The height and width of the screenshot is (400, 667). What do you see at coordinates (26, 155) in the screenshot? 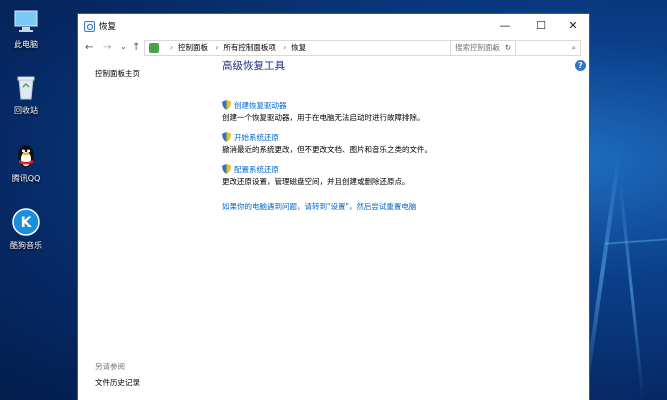
I see `qq-penguin-icon` at bounding box center [26, 155].